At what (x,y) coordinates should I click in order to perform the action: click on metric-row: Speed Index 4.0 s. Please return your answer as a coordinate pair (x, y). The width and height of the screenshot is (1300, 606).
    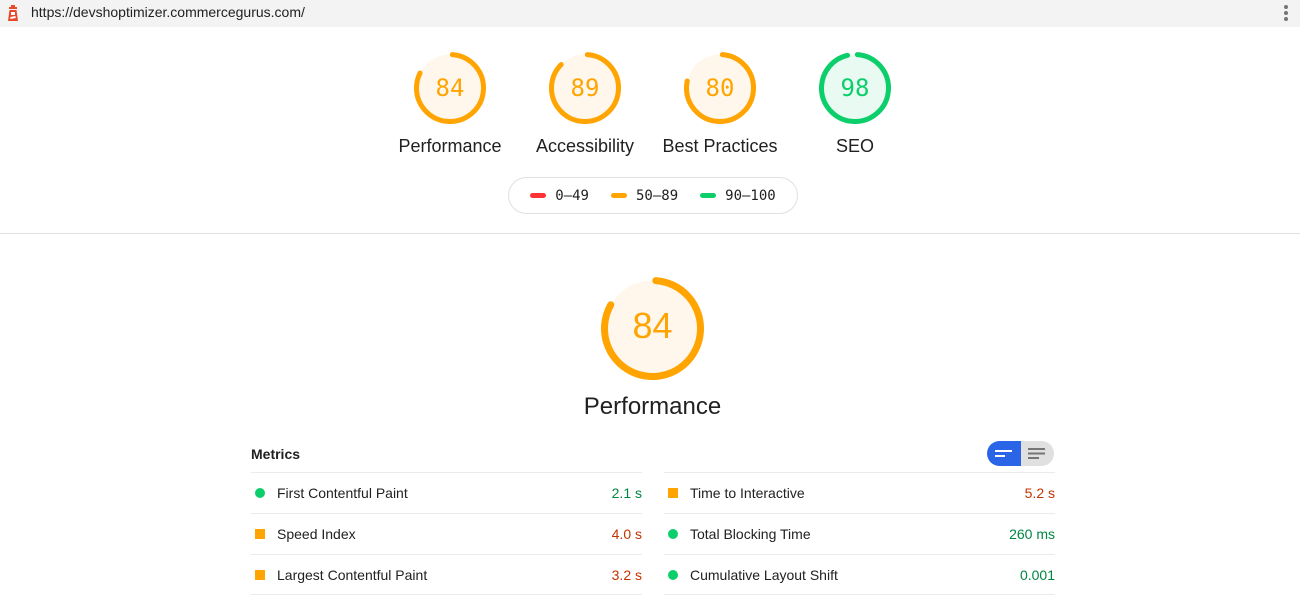
    Looking at the image, I should click on (446, 533).